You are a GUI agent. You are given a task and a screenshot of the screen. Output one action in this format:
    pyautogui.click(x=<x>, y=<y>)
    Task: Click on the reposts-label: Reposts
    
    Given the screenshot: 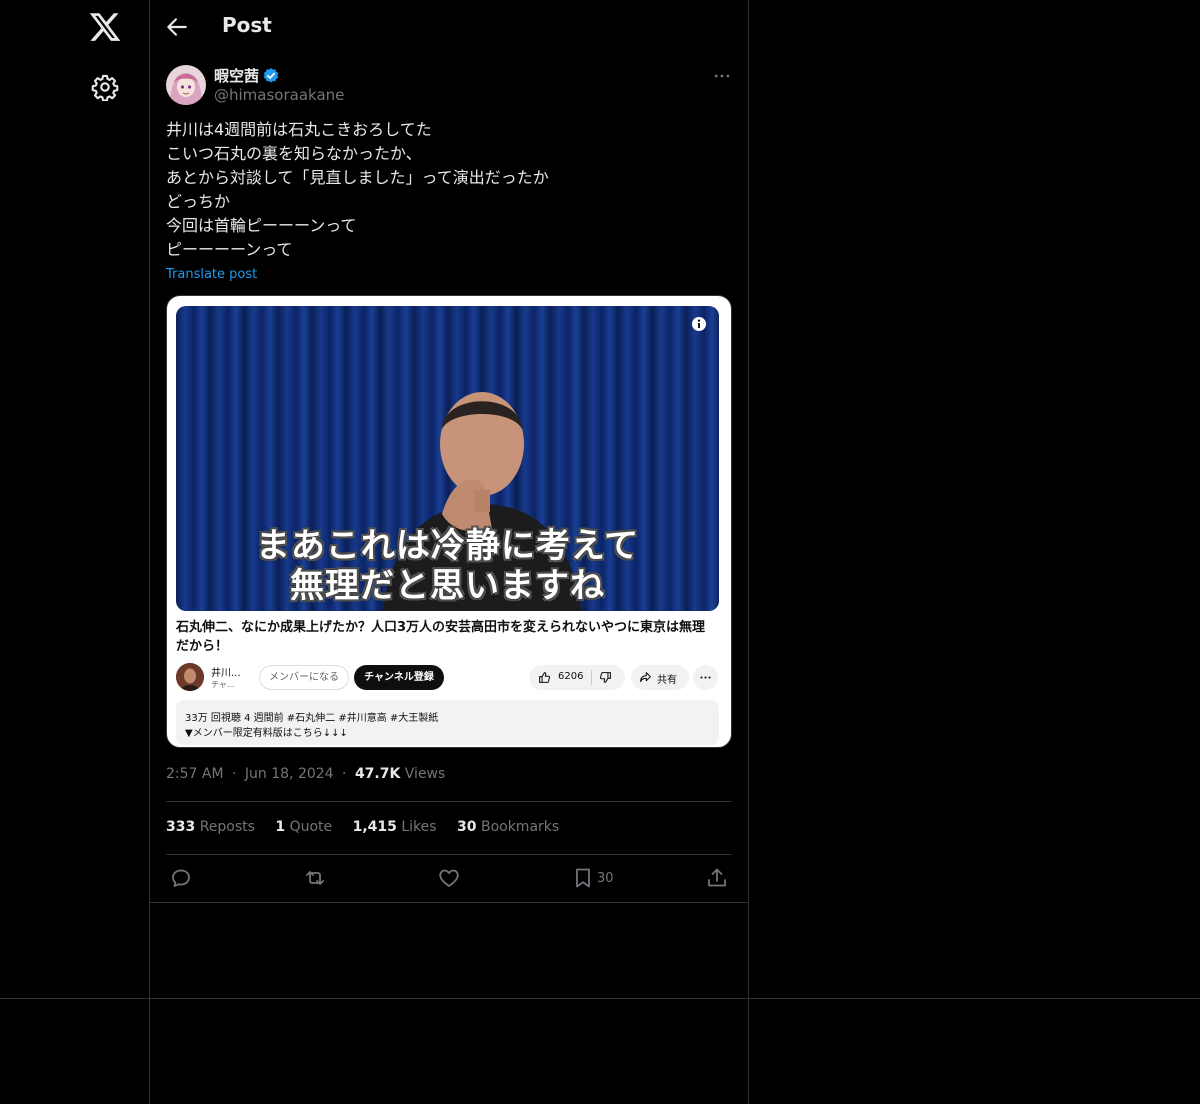 What is the action you would take?
    pyautogui.click(x=227, y=827)
    